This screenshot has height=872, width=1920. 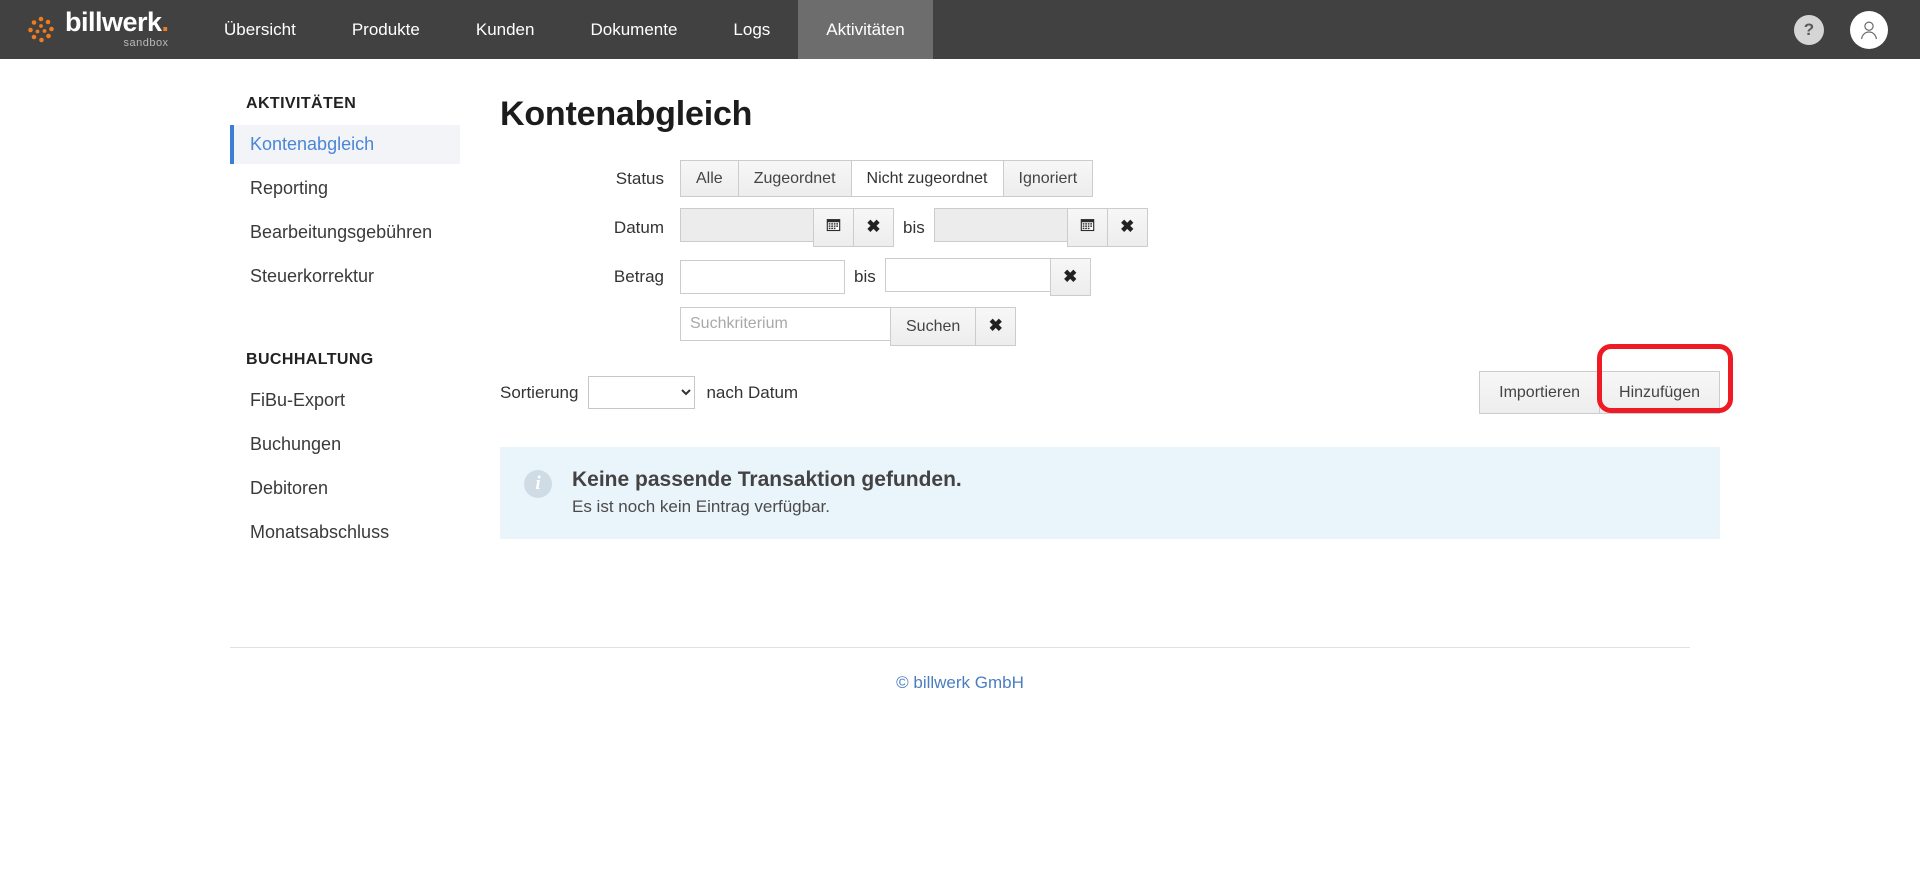 I want to click on footer-copyright: © billwerk GmbH, so click(x=960, y=670).